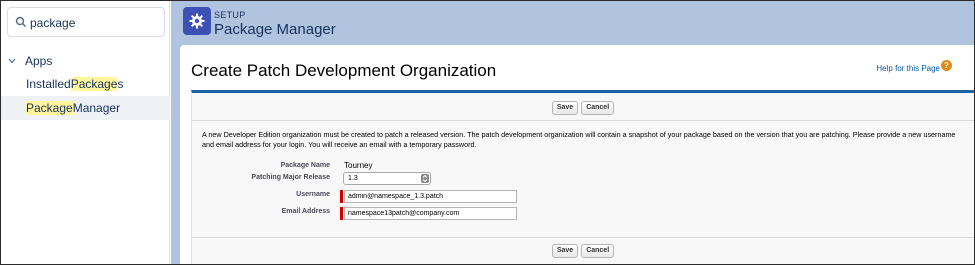  What do you see at coordinates (344, 70) in the screenshot?
I see `form-title: Create Patch Development Organization` at bounding box center [344, 70].